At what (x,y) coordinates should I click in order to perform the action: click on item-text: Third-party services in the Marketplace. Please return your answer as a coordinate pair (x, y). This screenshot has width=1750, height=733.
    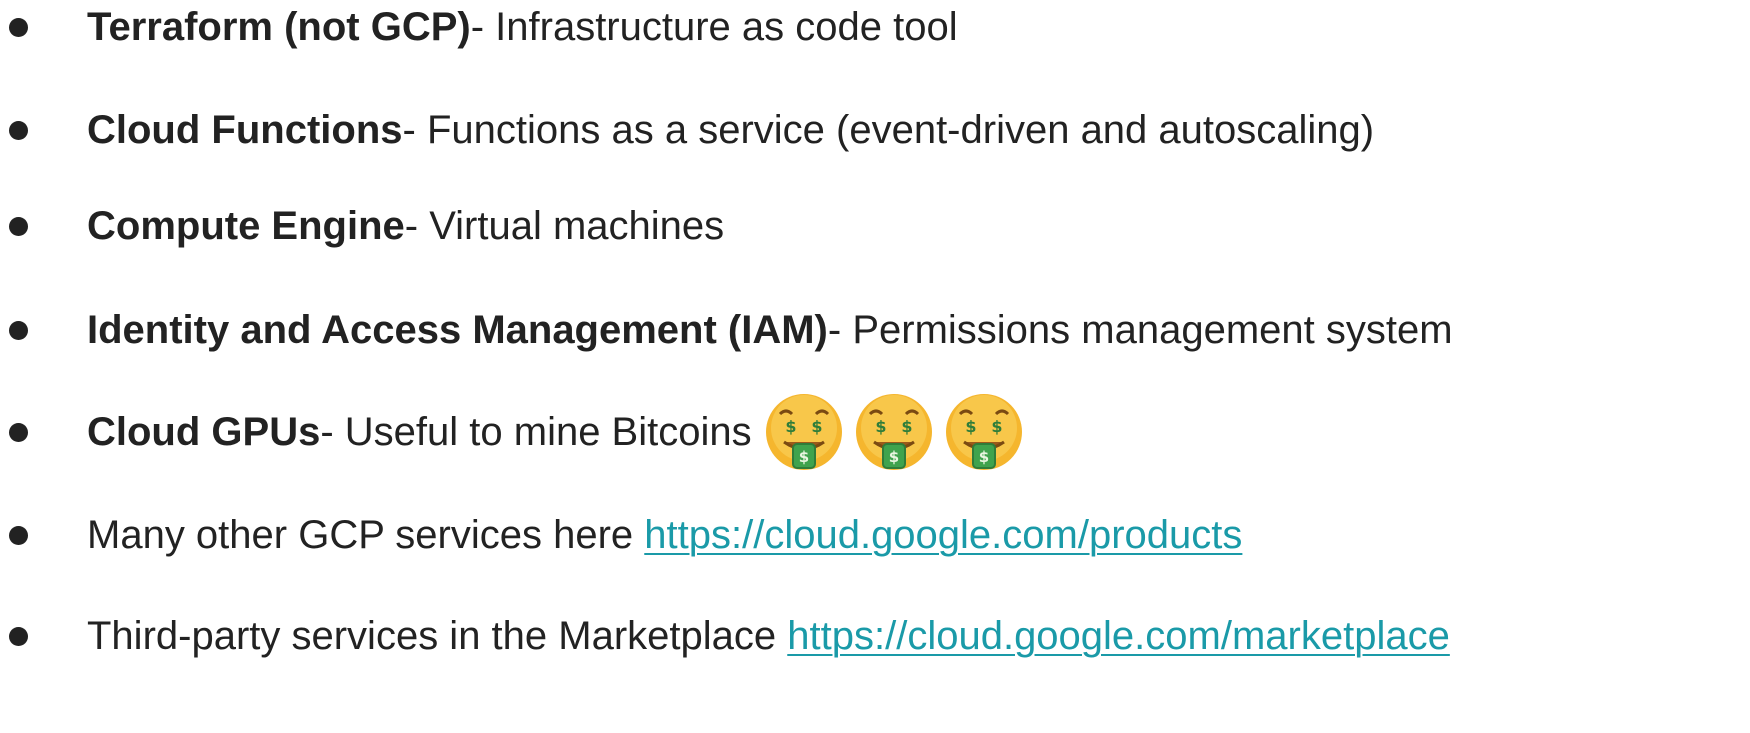
    Looking at the image, I should click on (437, 635).